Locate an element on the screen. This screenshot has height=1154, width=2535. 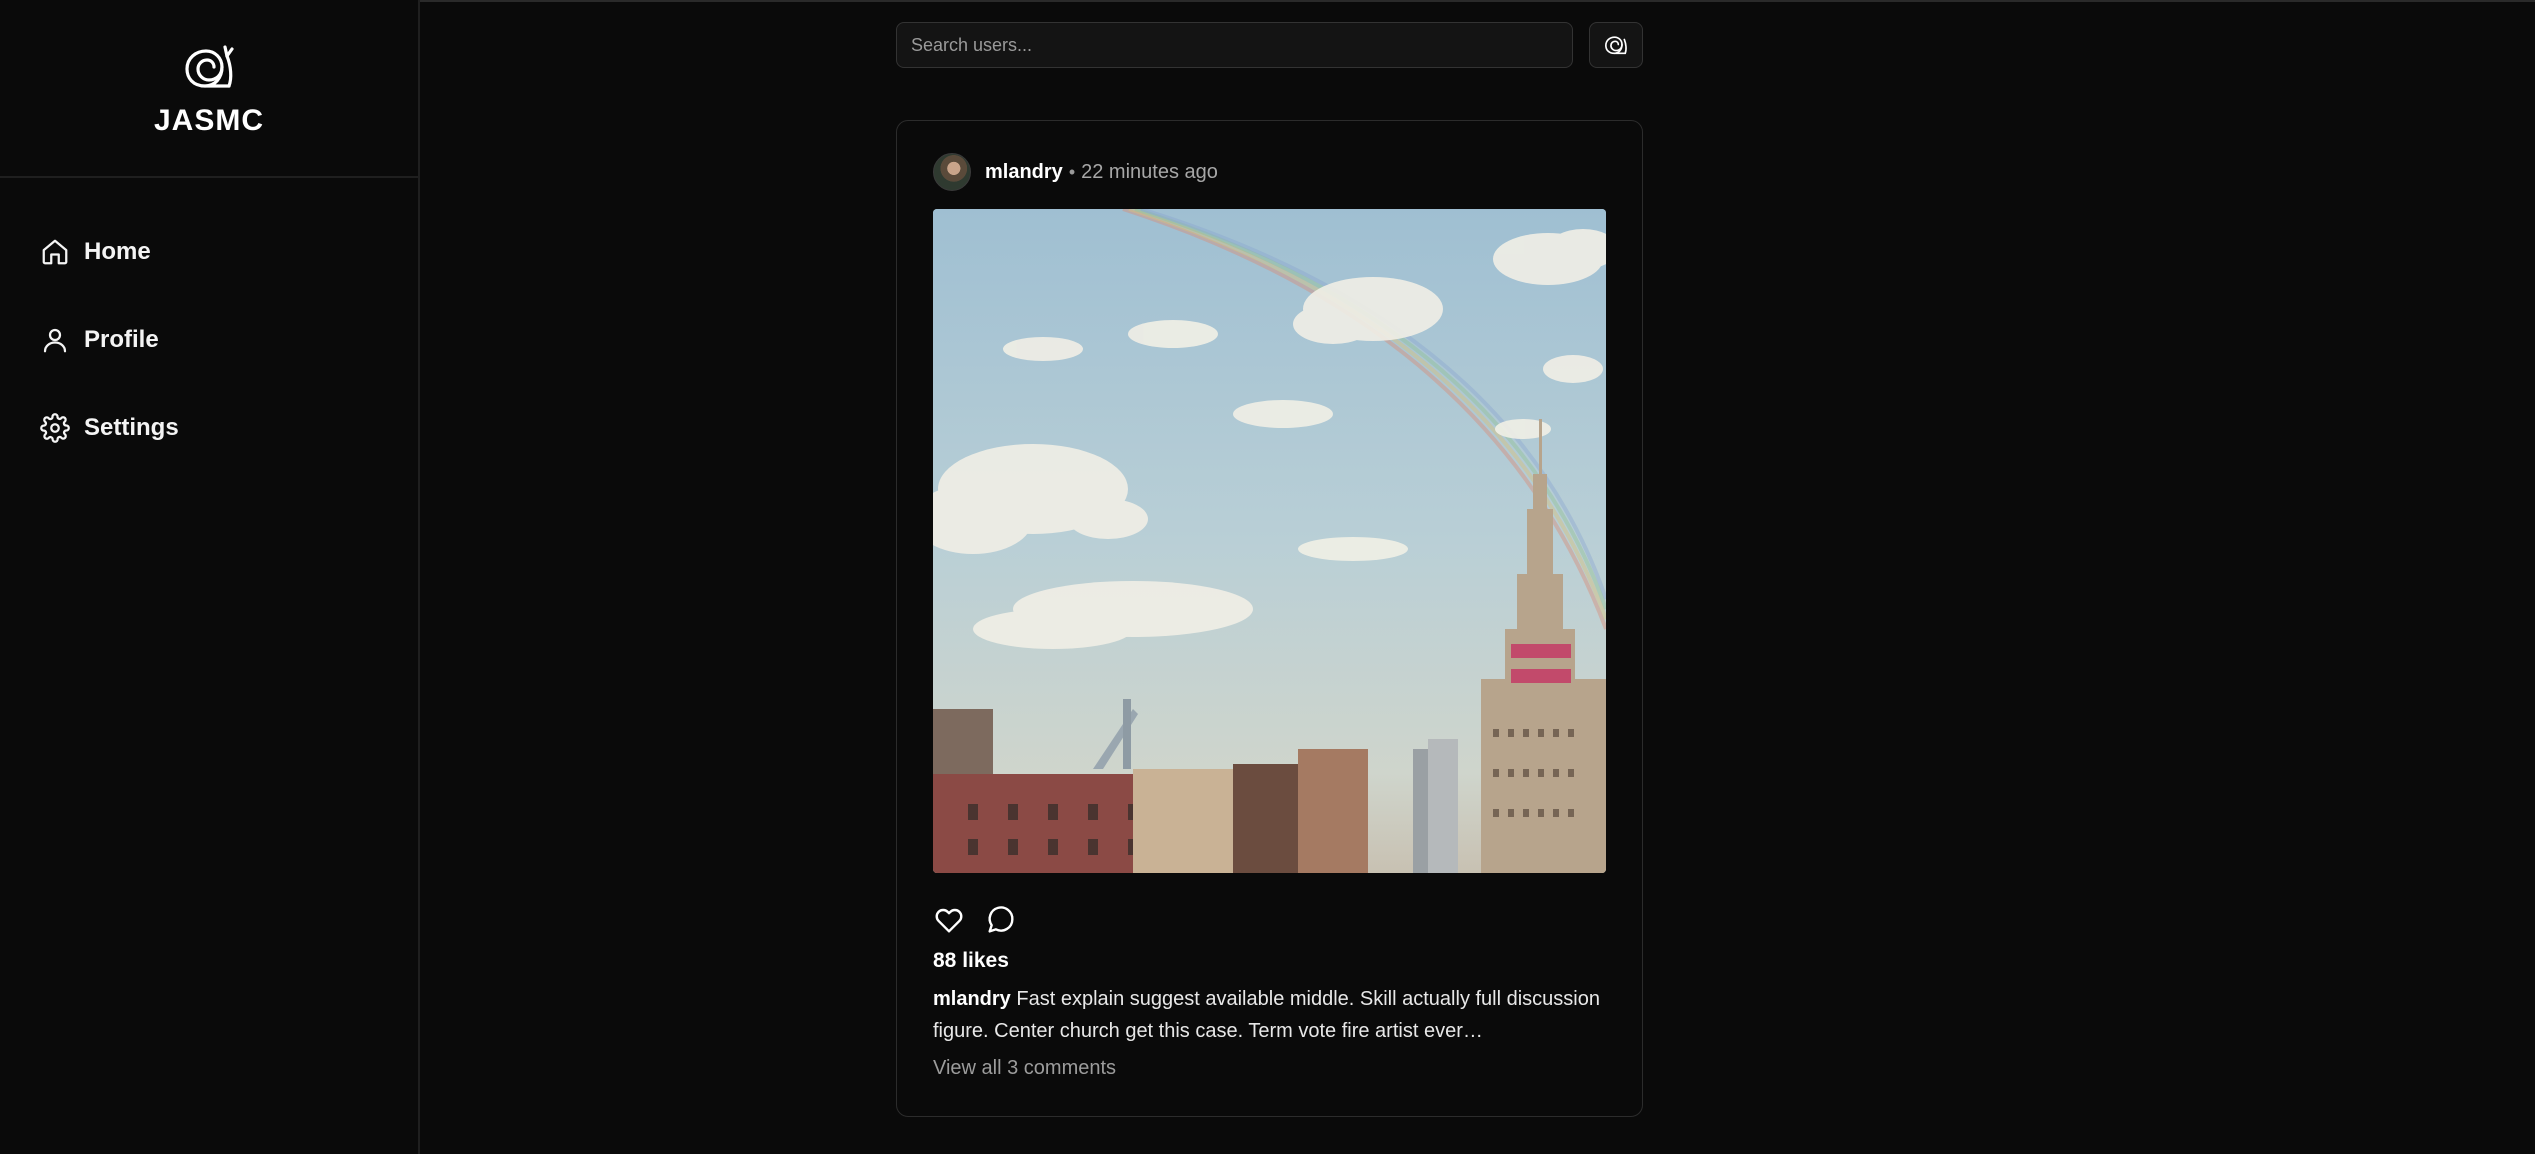
comment-icon is located at coordinates (1001, 920).